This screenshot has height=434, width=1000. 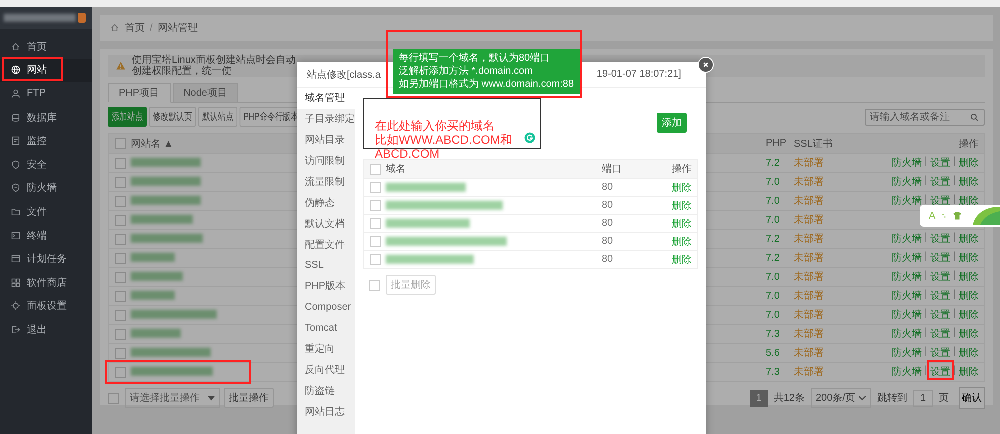 I want to click on bulk-button: 批量操作, so click(x=249, y=398).